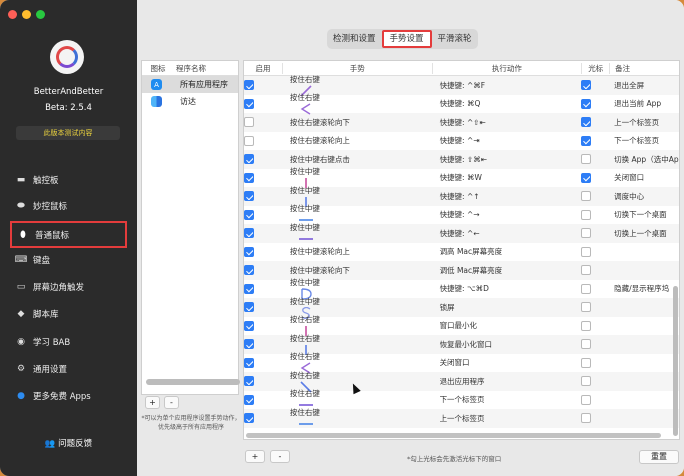  I want to click on table-row: 按住右键滚轮向上 快捷键: ^⇥ 下一个标签页, so click(461, 141).